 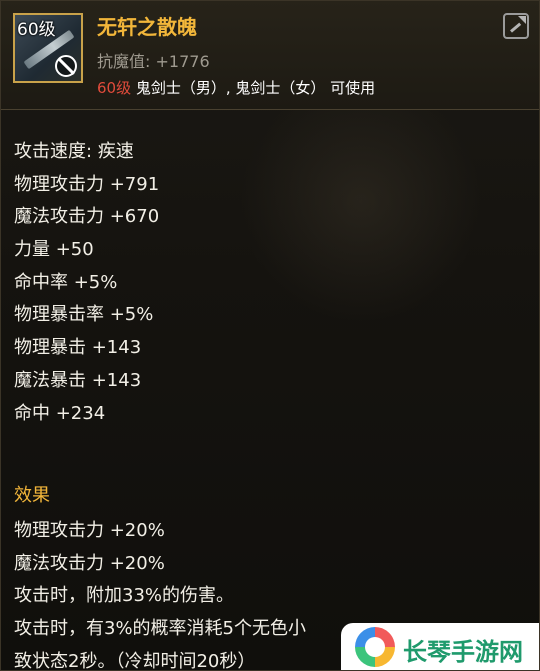 I want to click on requirement-row: 60级 鬼剑士（男）, 鬼剑士（女） 可使用, so click(x=236, y=87).